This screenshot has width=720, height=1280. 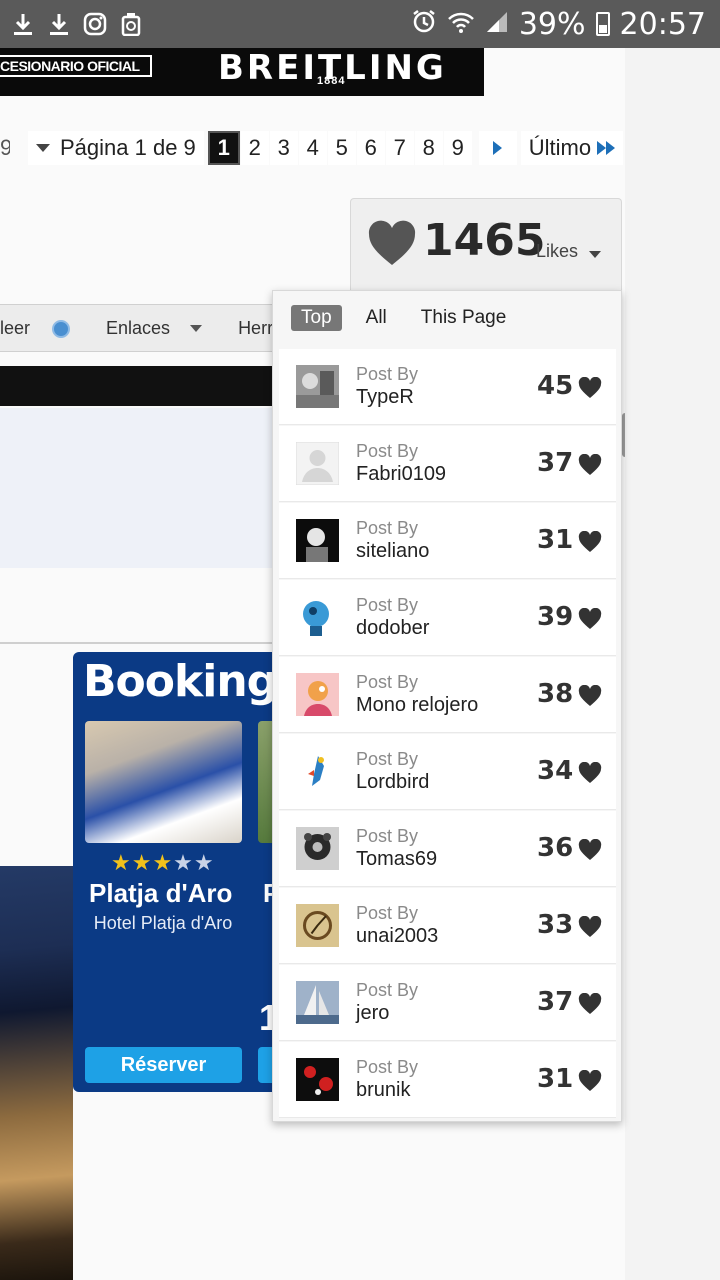 I want to click on nav-item-herramientas: Herramie, so click(x=255, y=328).